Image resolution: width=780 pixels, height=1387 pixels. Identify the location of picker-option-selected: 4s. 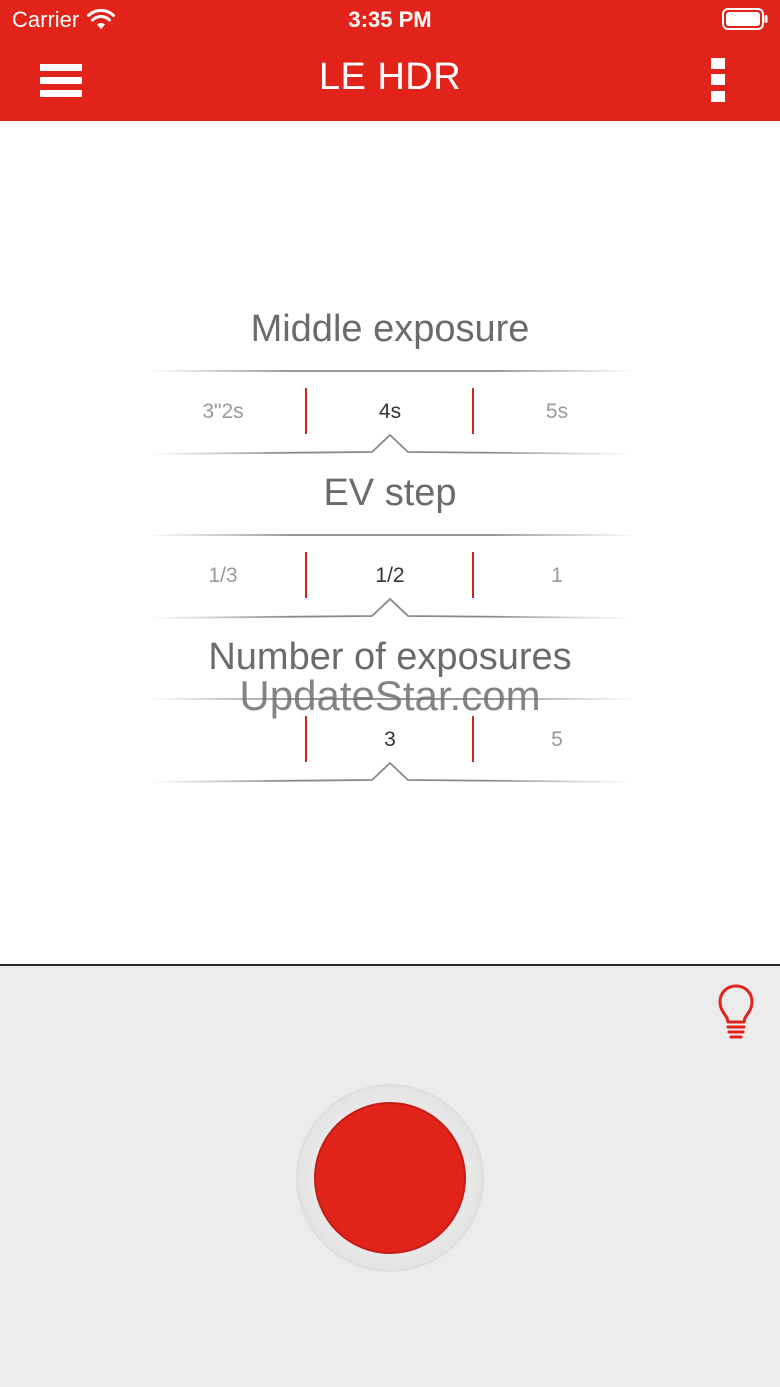
(390, 412).